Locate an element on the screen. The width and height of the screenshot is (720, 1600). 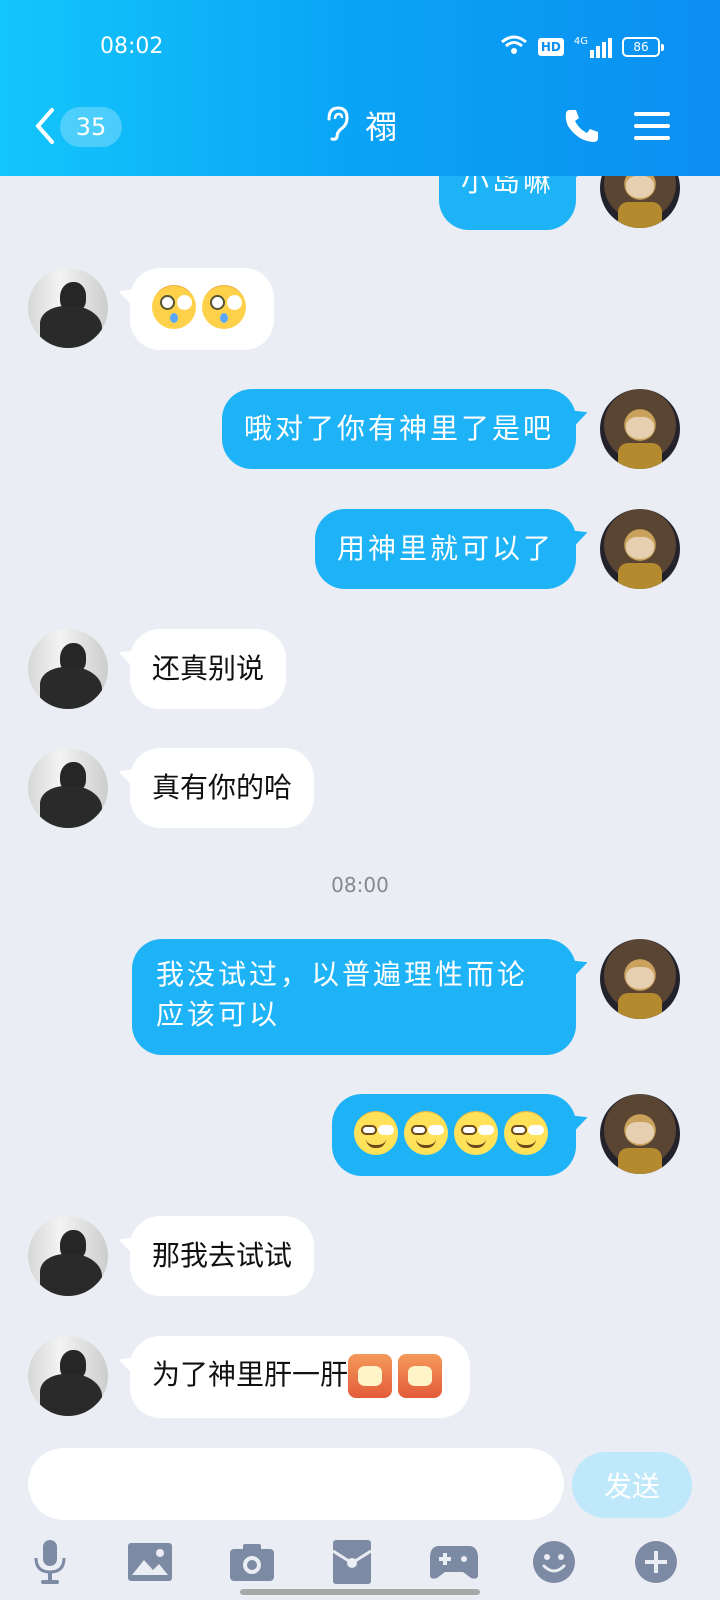
call-button is located at coordinates (582, 126).